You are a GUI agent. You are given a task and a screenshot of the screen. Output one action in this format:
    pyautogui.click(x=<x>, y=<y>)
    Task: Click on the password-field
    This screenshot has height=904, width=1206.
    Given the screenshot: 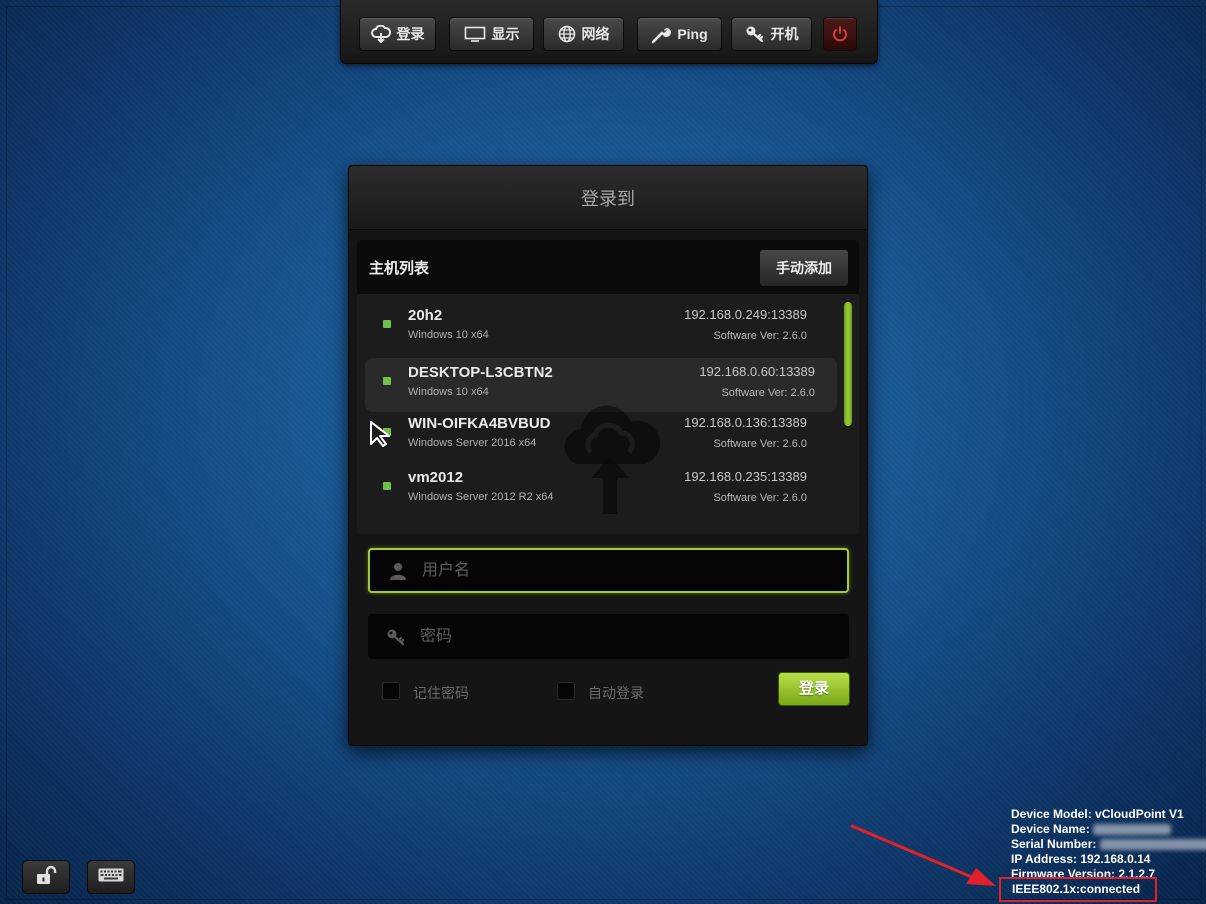 What is the action you would take?
    pyautogui.click(x=608, y=636)
    